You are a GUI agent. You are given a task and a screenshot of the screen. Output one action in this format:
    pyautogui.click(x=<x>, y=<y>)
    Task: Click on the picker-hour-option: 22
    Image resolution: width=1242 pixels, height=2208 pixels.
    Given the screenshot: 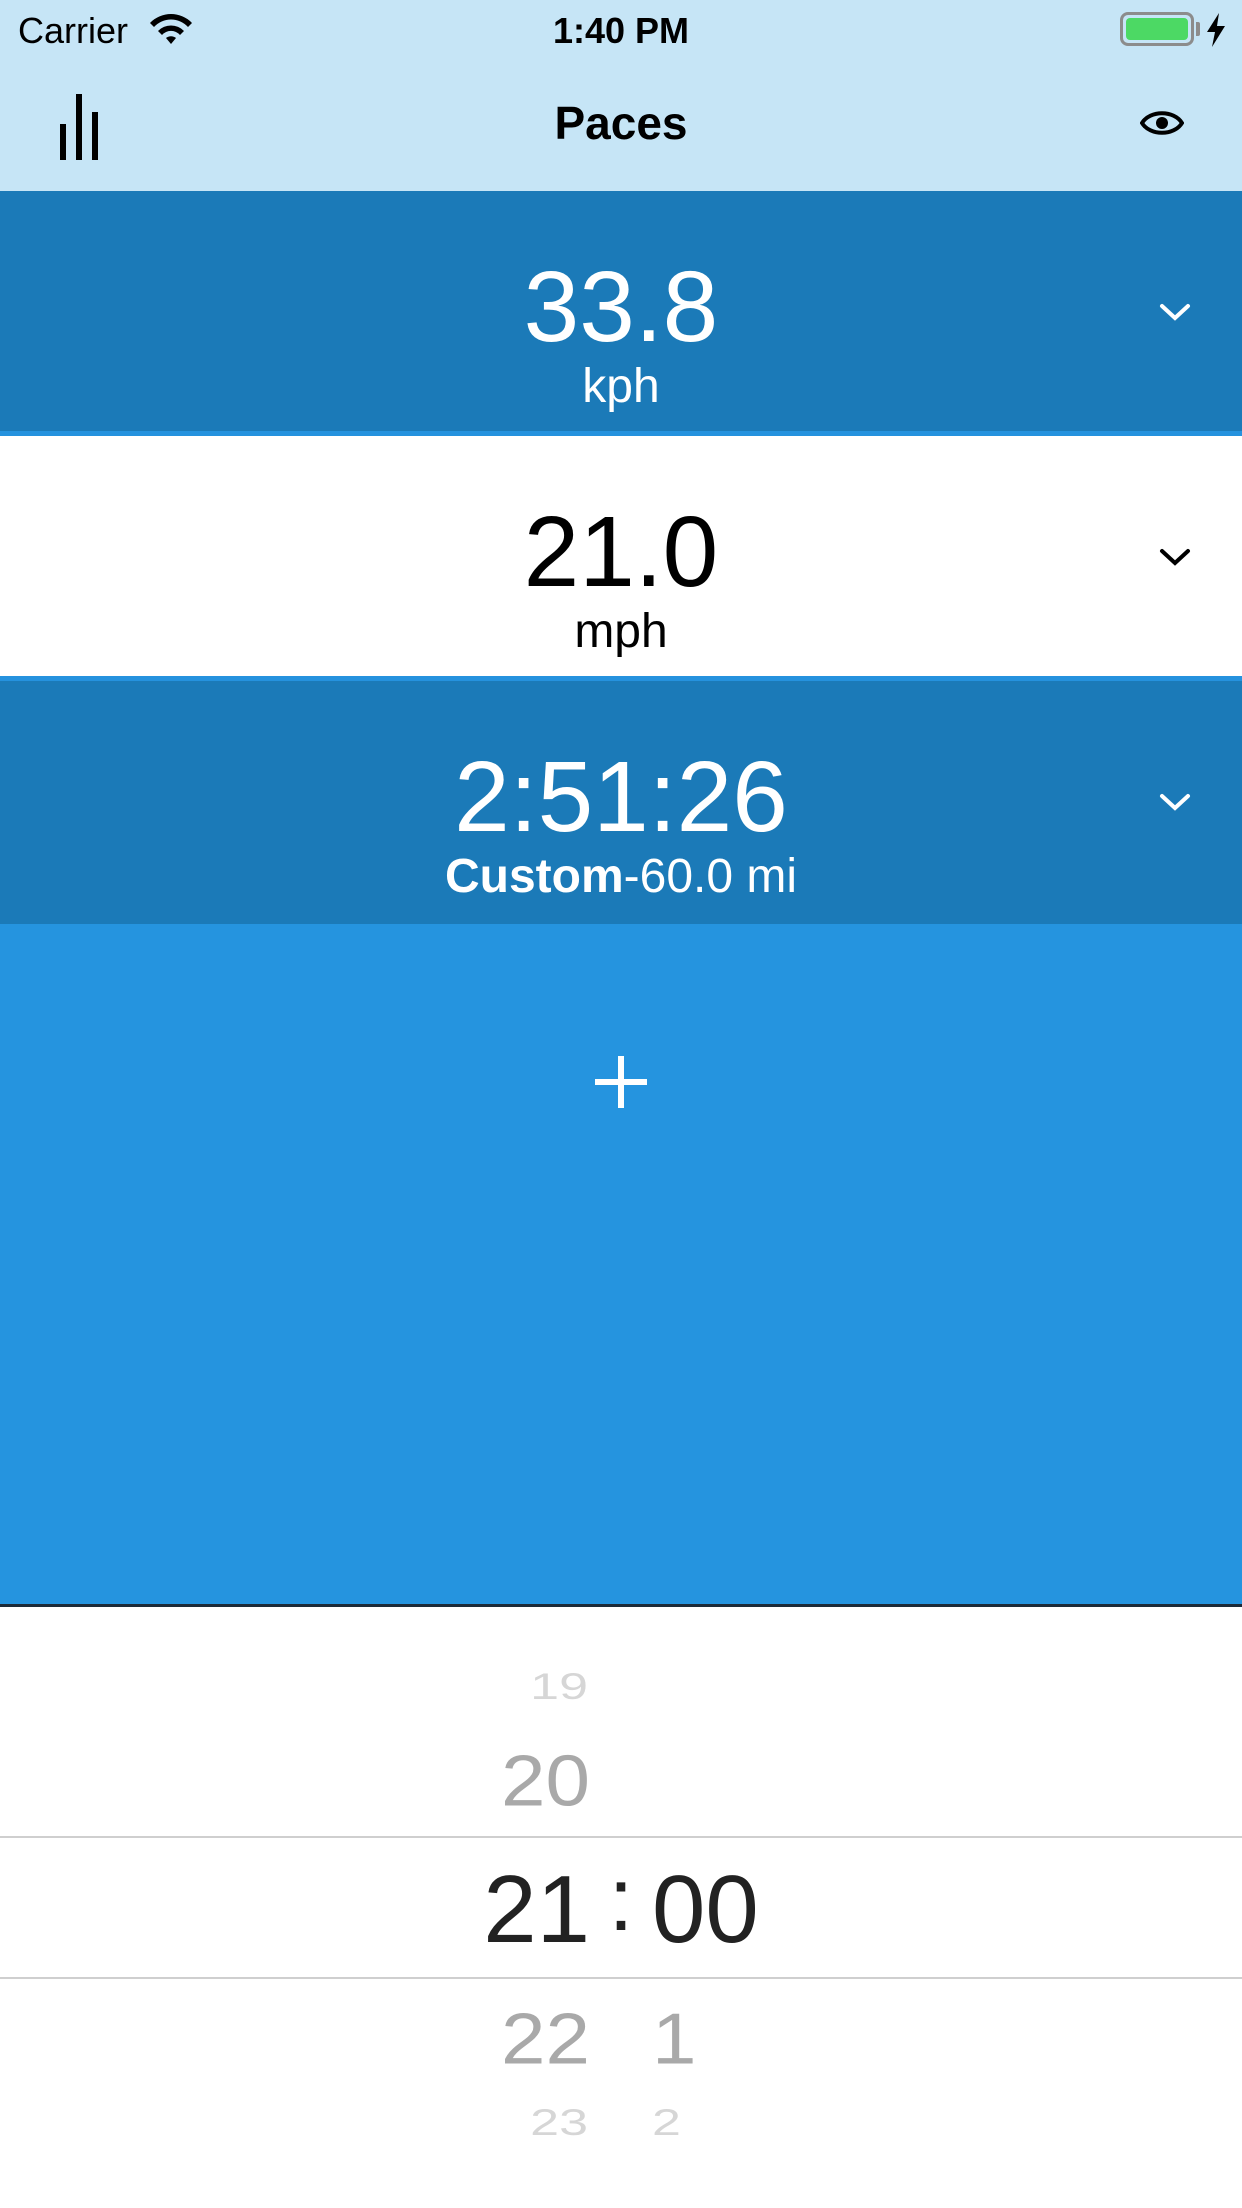 What is the action you would take?
    pyautogui.click(x=515, y=2039)
    